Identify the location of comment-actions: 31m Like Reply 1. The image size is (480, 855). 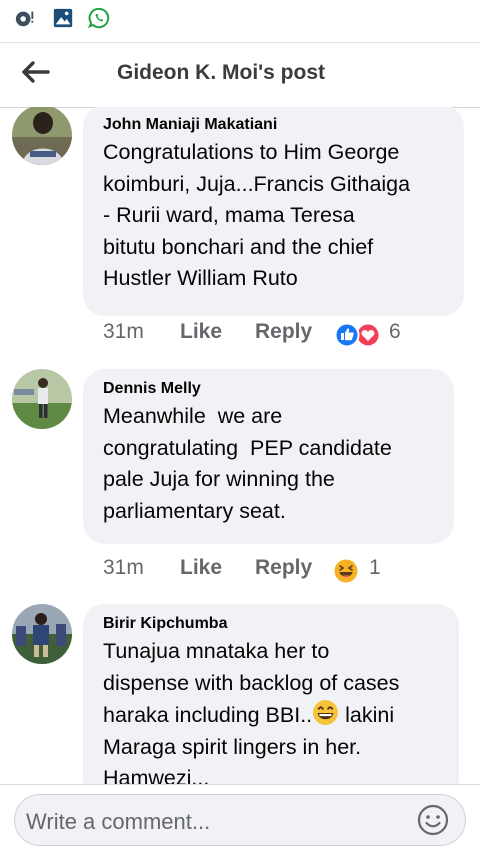
(268, 571).